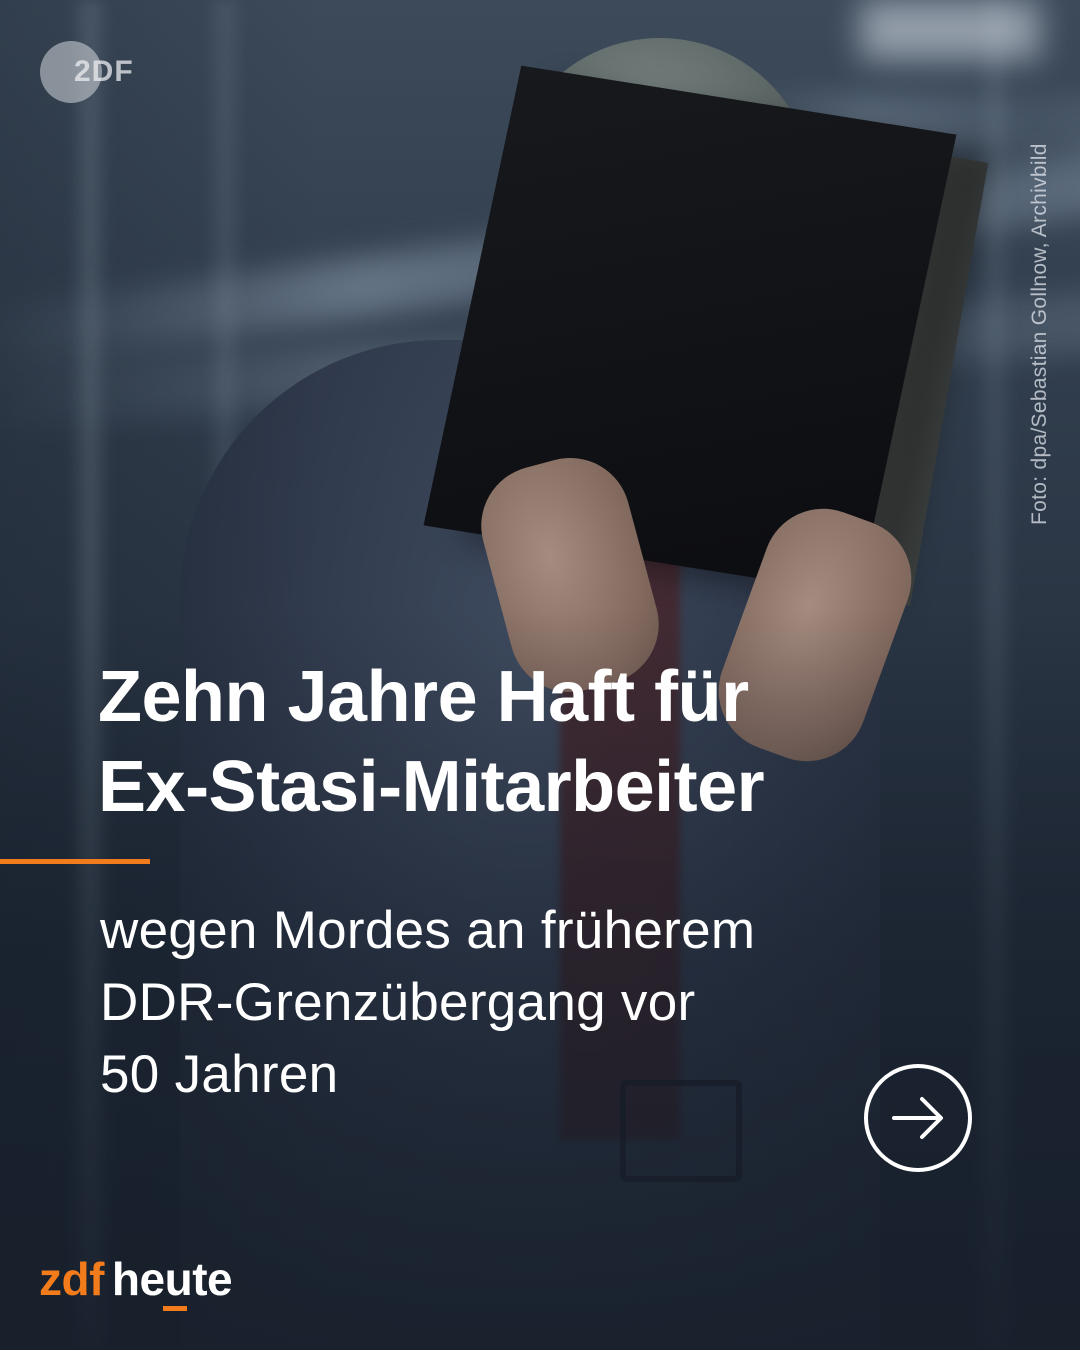  What do you see at coordinates (75, 861) in the screenshot?
I see `accent-divider` at bounding box center [75, 861].